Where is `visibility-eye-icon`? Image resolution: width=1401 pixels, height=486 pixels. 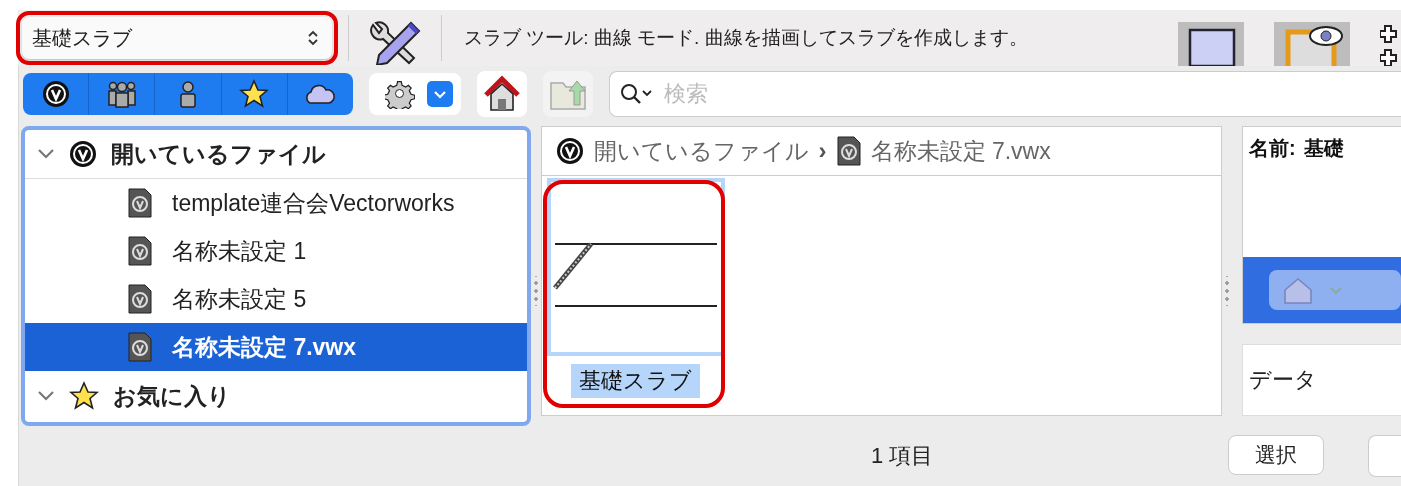
visibility-eye-icon is located at coordinates (1312, 44).